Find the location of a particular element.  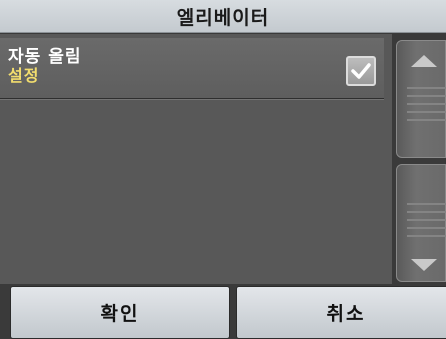

ok-button-label: 확인 is located at coordinates (120, 314).